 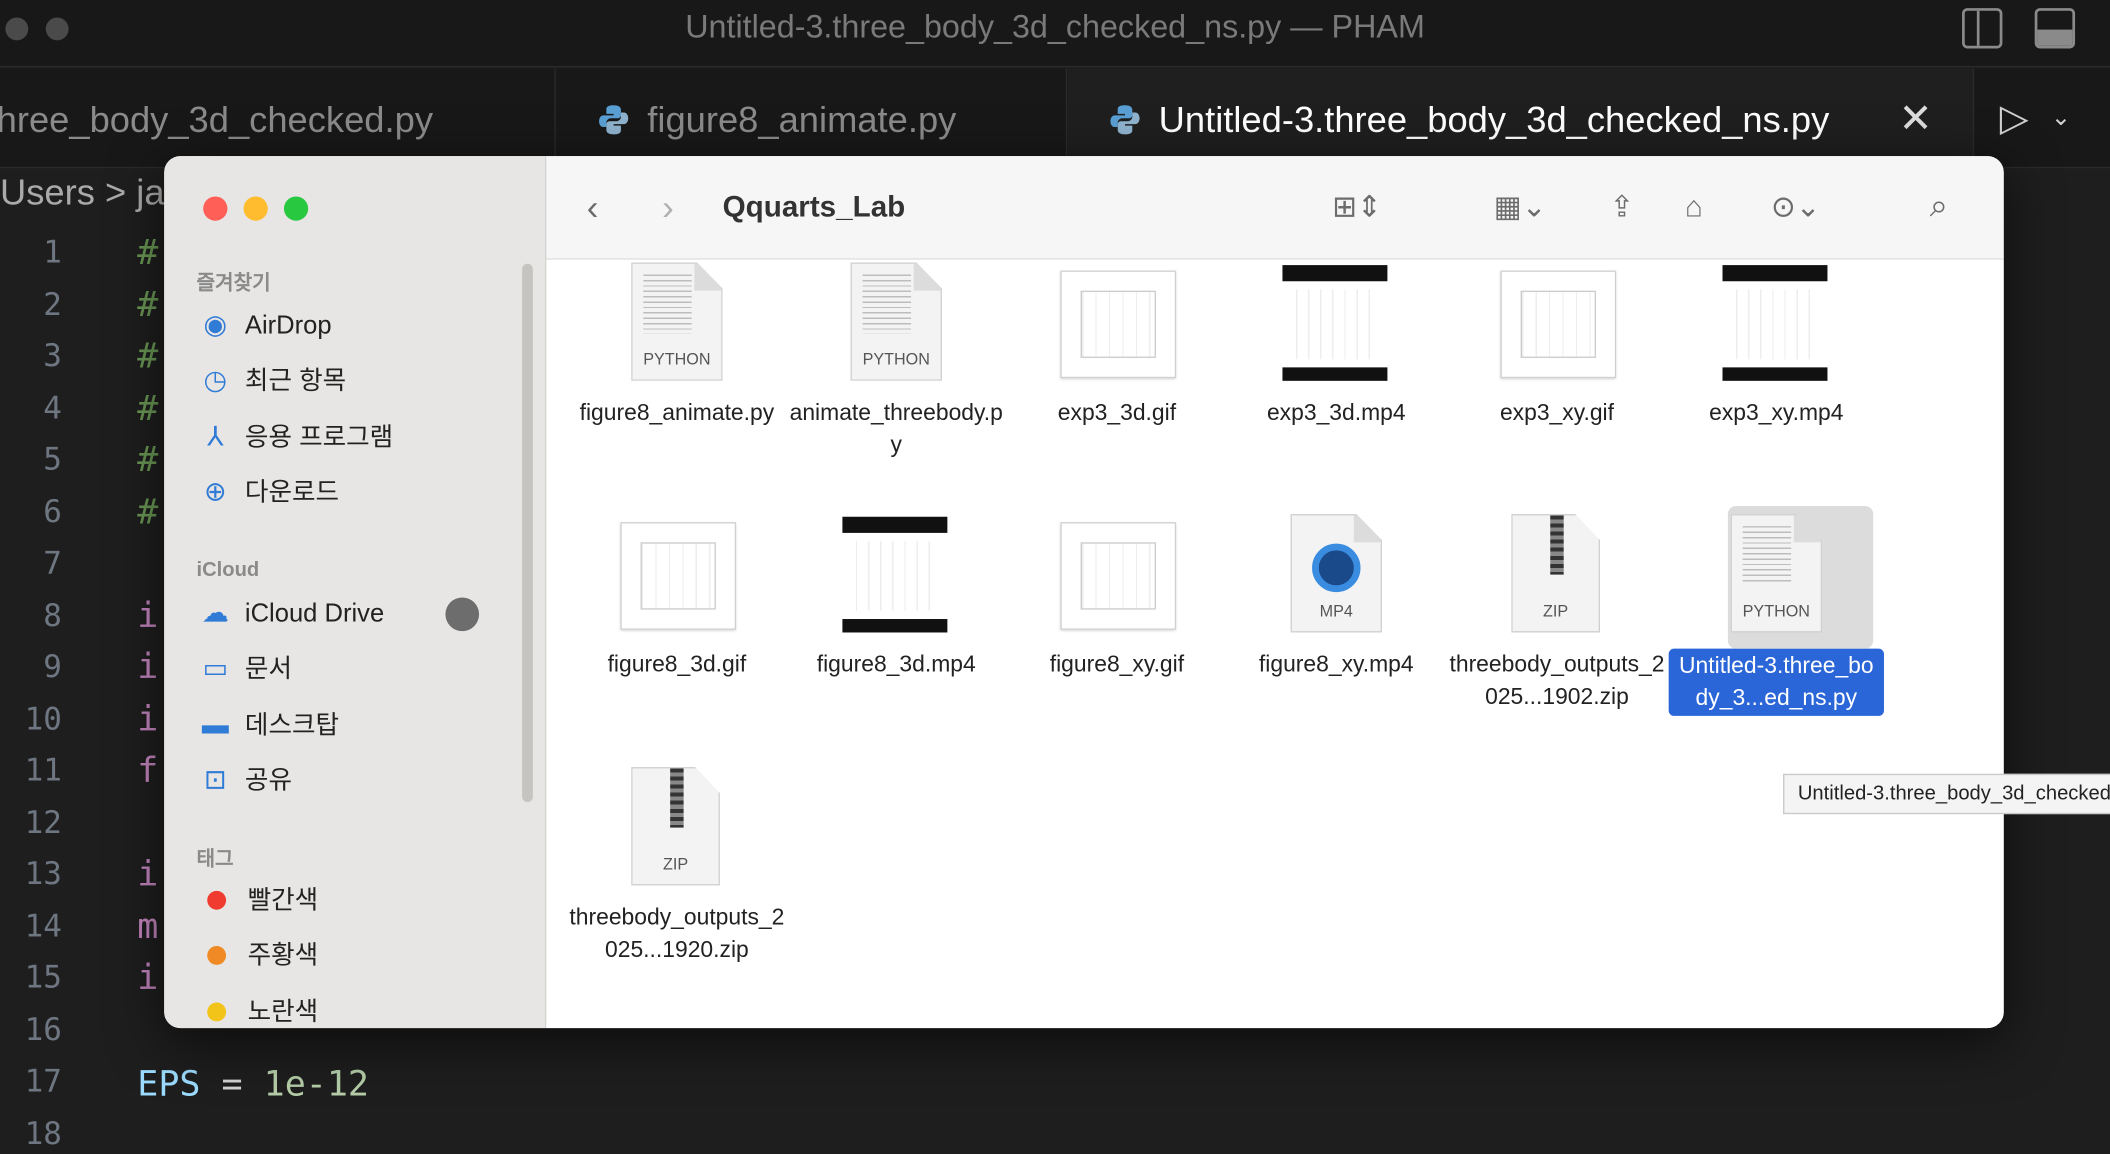 What do you see at coordinates (1694, 207) in the screenshot?
I see `tag-icon: ⌂` at bounding box center [1694, 207].